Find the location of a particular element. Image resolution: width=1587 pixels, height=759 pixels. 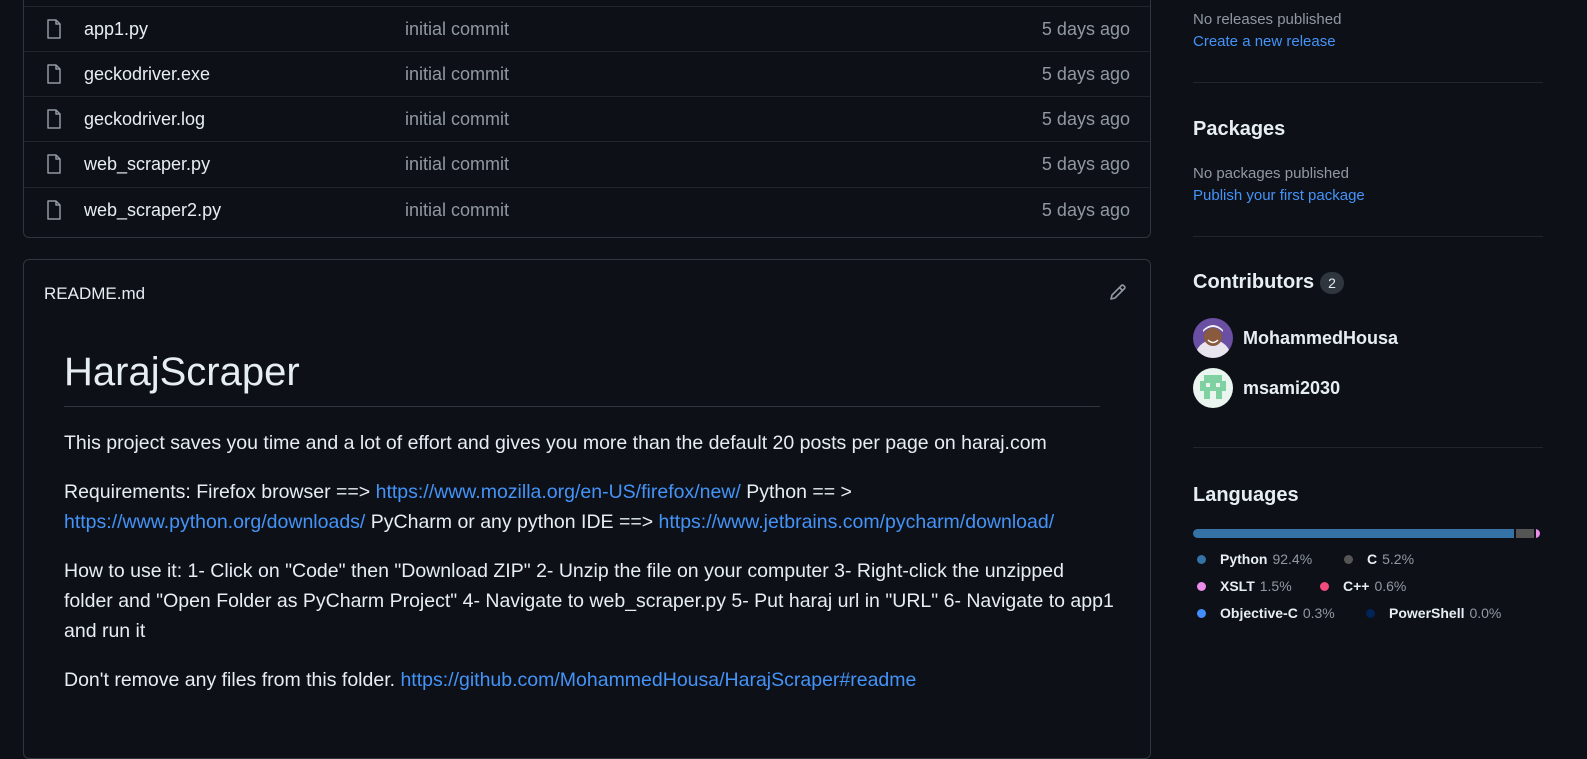

packages-heading: Packages is located at coordinates (1368, 129).